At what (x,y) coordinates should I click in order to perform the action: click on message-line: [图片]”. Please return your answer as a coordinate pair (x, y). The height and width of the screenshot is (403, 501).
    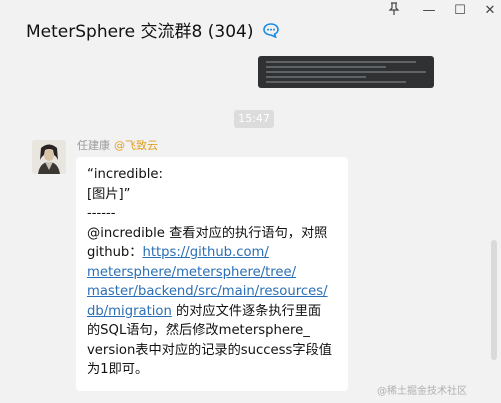
    Looking at the image, I should click on (109, 194).